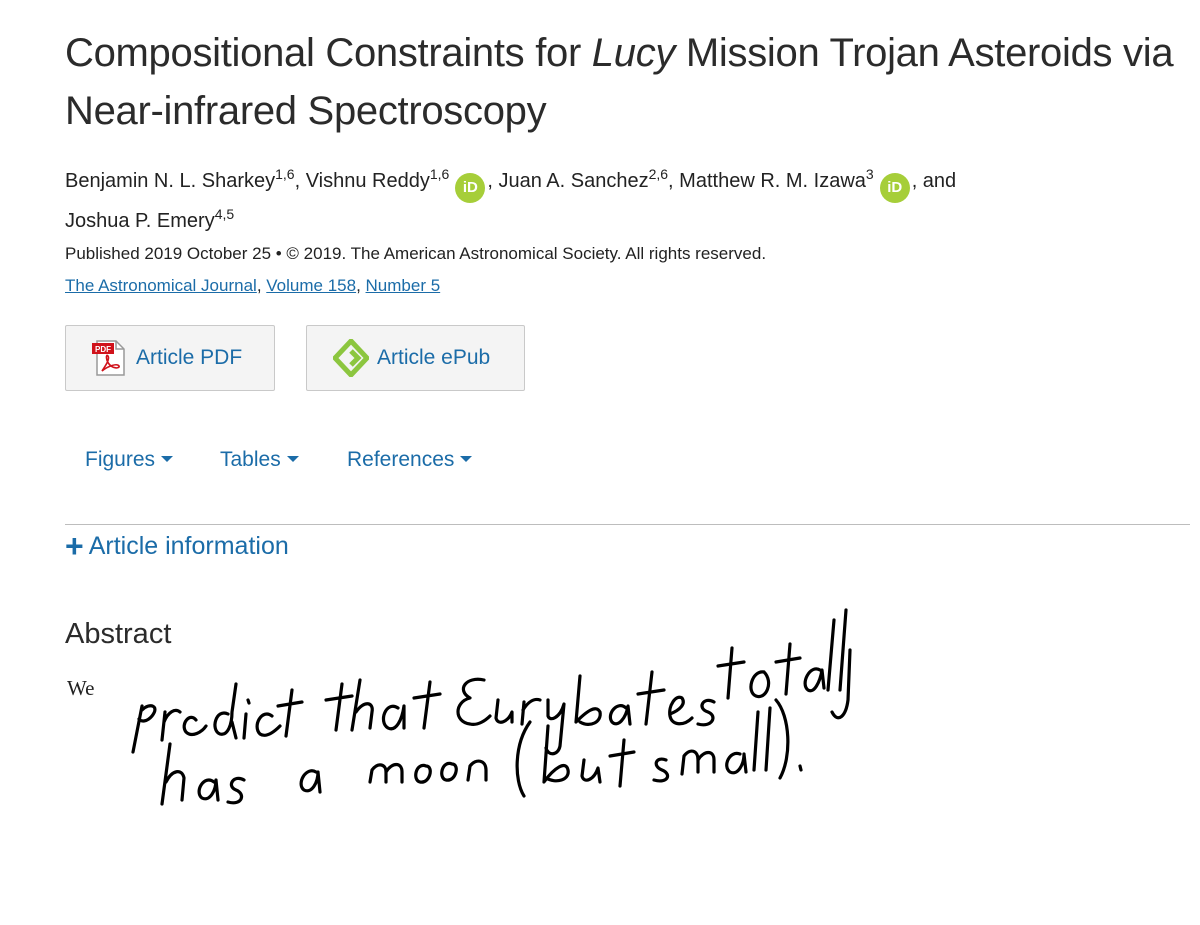 The height and width of the screenshot is (925, 1200). What do you see at coordinates (189, 357) in the screenshot?
I see `article-pdf-label: Article PDF` at bounding box center [189, 357].